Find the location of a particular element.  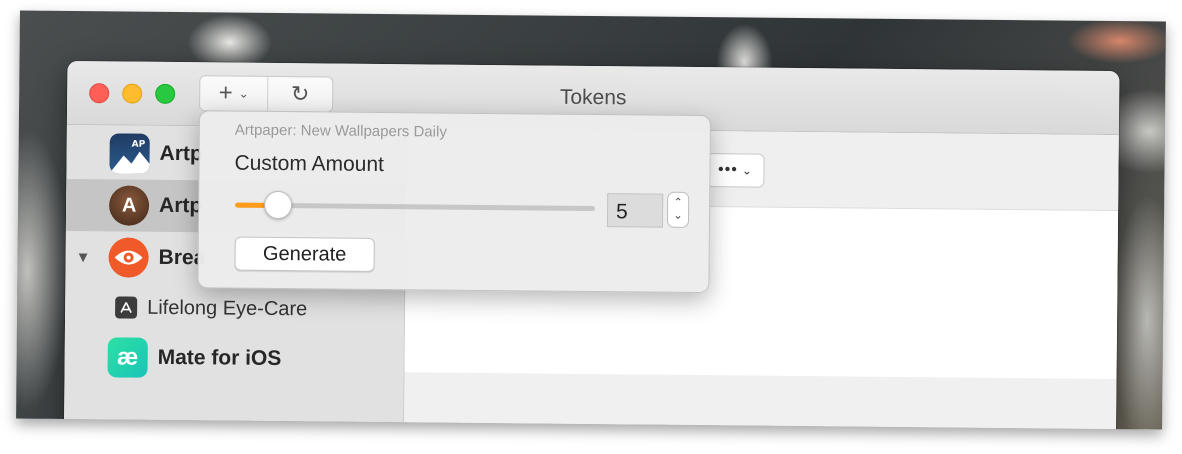

disclosure-triangle-icon: ▼ is located at coordinates (83, 257).